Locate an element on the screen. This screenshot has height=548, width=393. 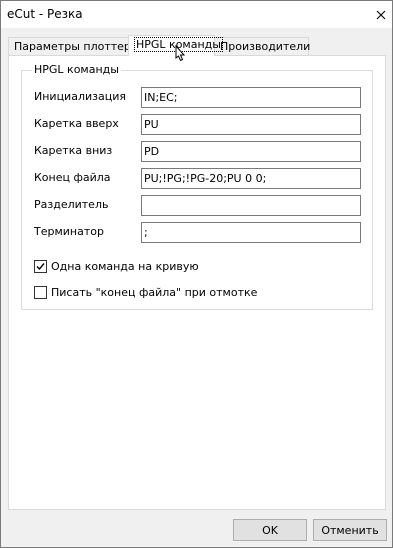
field-label: Инициализация is located at coordinates (80, 96).